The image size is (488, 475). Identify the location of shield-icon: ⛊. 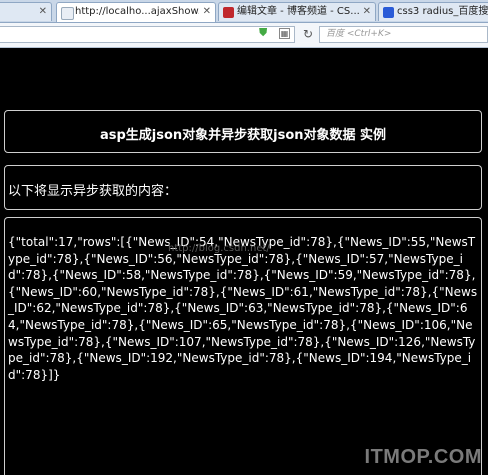
(263, 33).